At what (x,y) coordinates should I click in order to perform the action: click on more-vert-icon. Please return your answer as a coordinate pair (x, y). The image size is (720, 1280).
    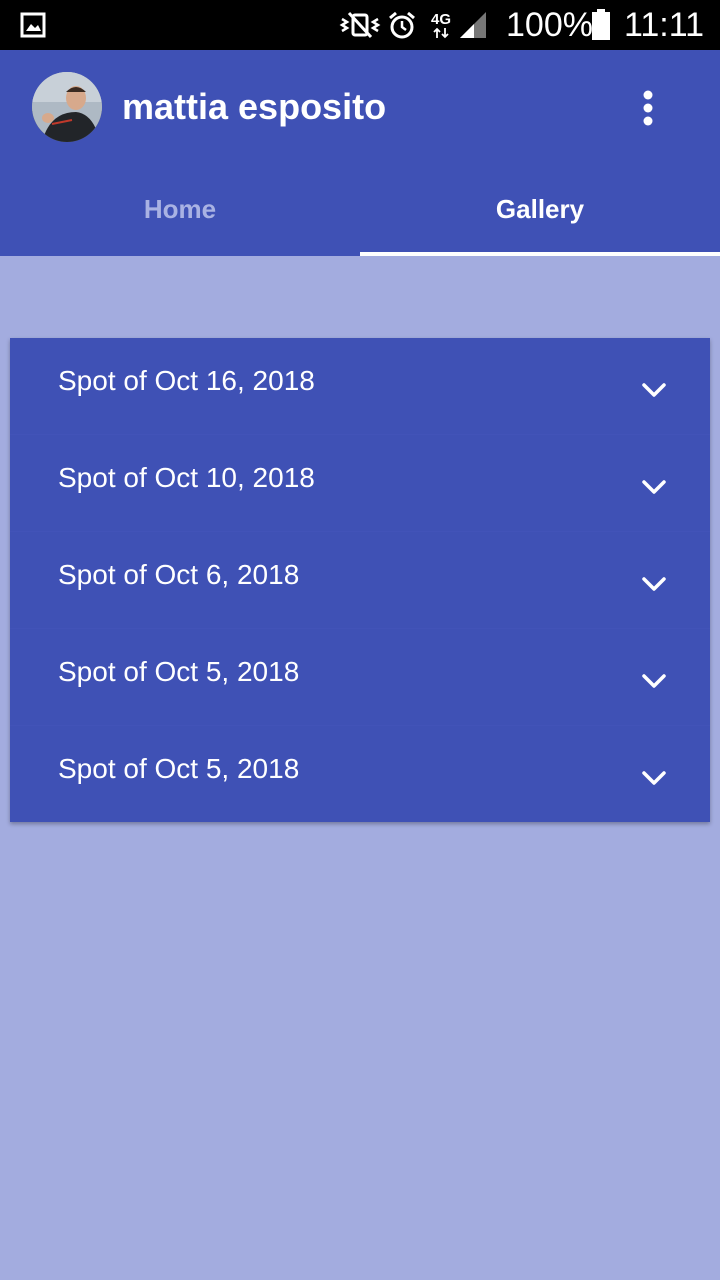
    Looking at the image, I should click on (648, 108).